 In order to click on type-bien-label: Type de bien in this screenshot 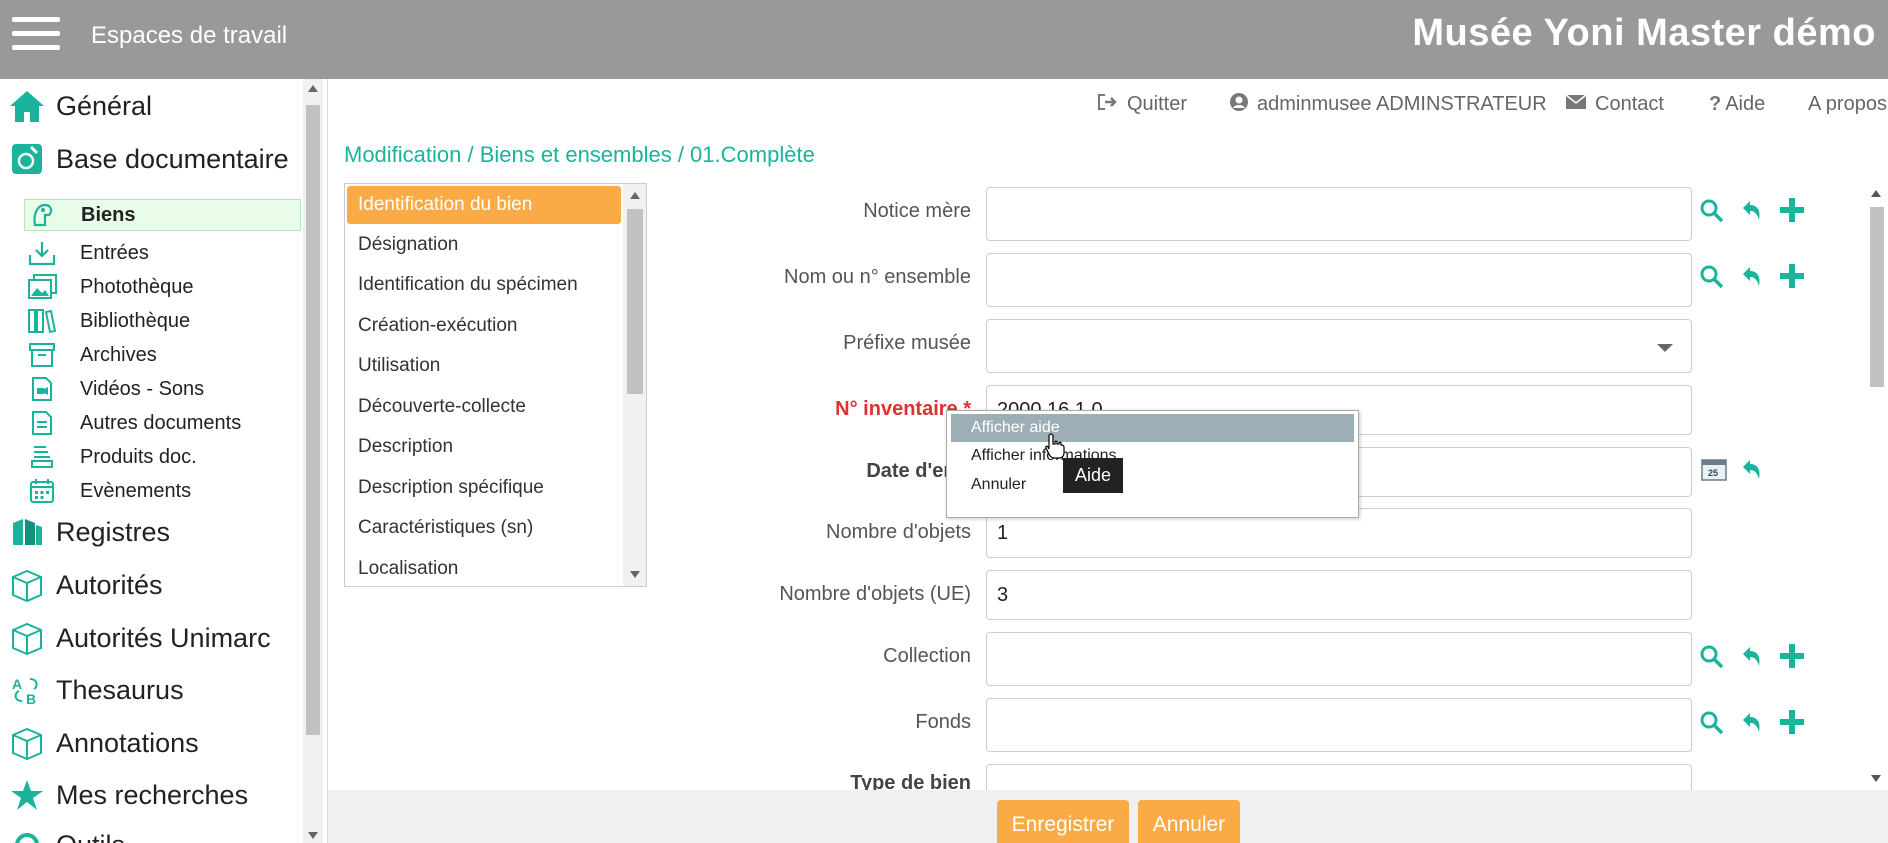, I will do `click(910, 781)`.